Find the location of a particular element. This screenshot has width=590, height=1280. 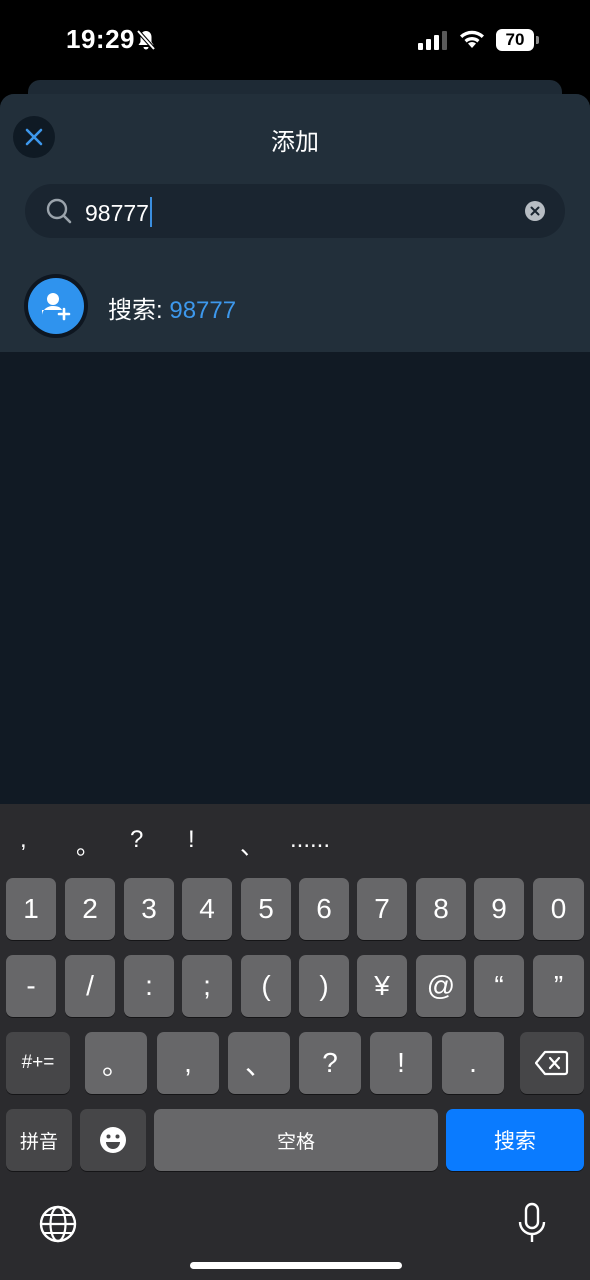

key-2: 2 is located at coordinates (90, 909).